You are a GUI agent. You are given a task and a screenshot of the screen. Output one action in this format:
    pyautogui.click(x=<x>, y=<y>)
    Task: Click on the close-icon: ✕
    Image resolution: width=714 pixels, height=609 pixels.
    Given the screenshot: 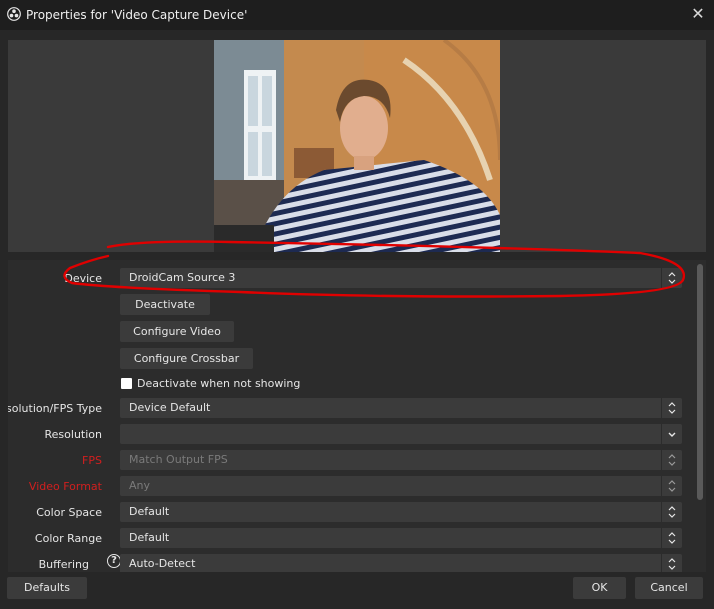 What is the action you would take?
    pyautogui.click(x=698, y=14)
    